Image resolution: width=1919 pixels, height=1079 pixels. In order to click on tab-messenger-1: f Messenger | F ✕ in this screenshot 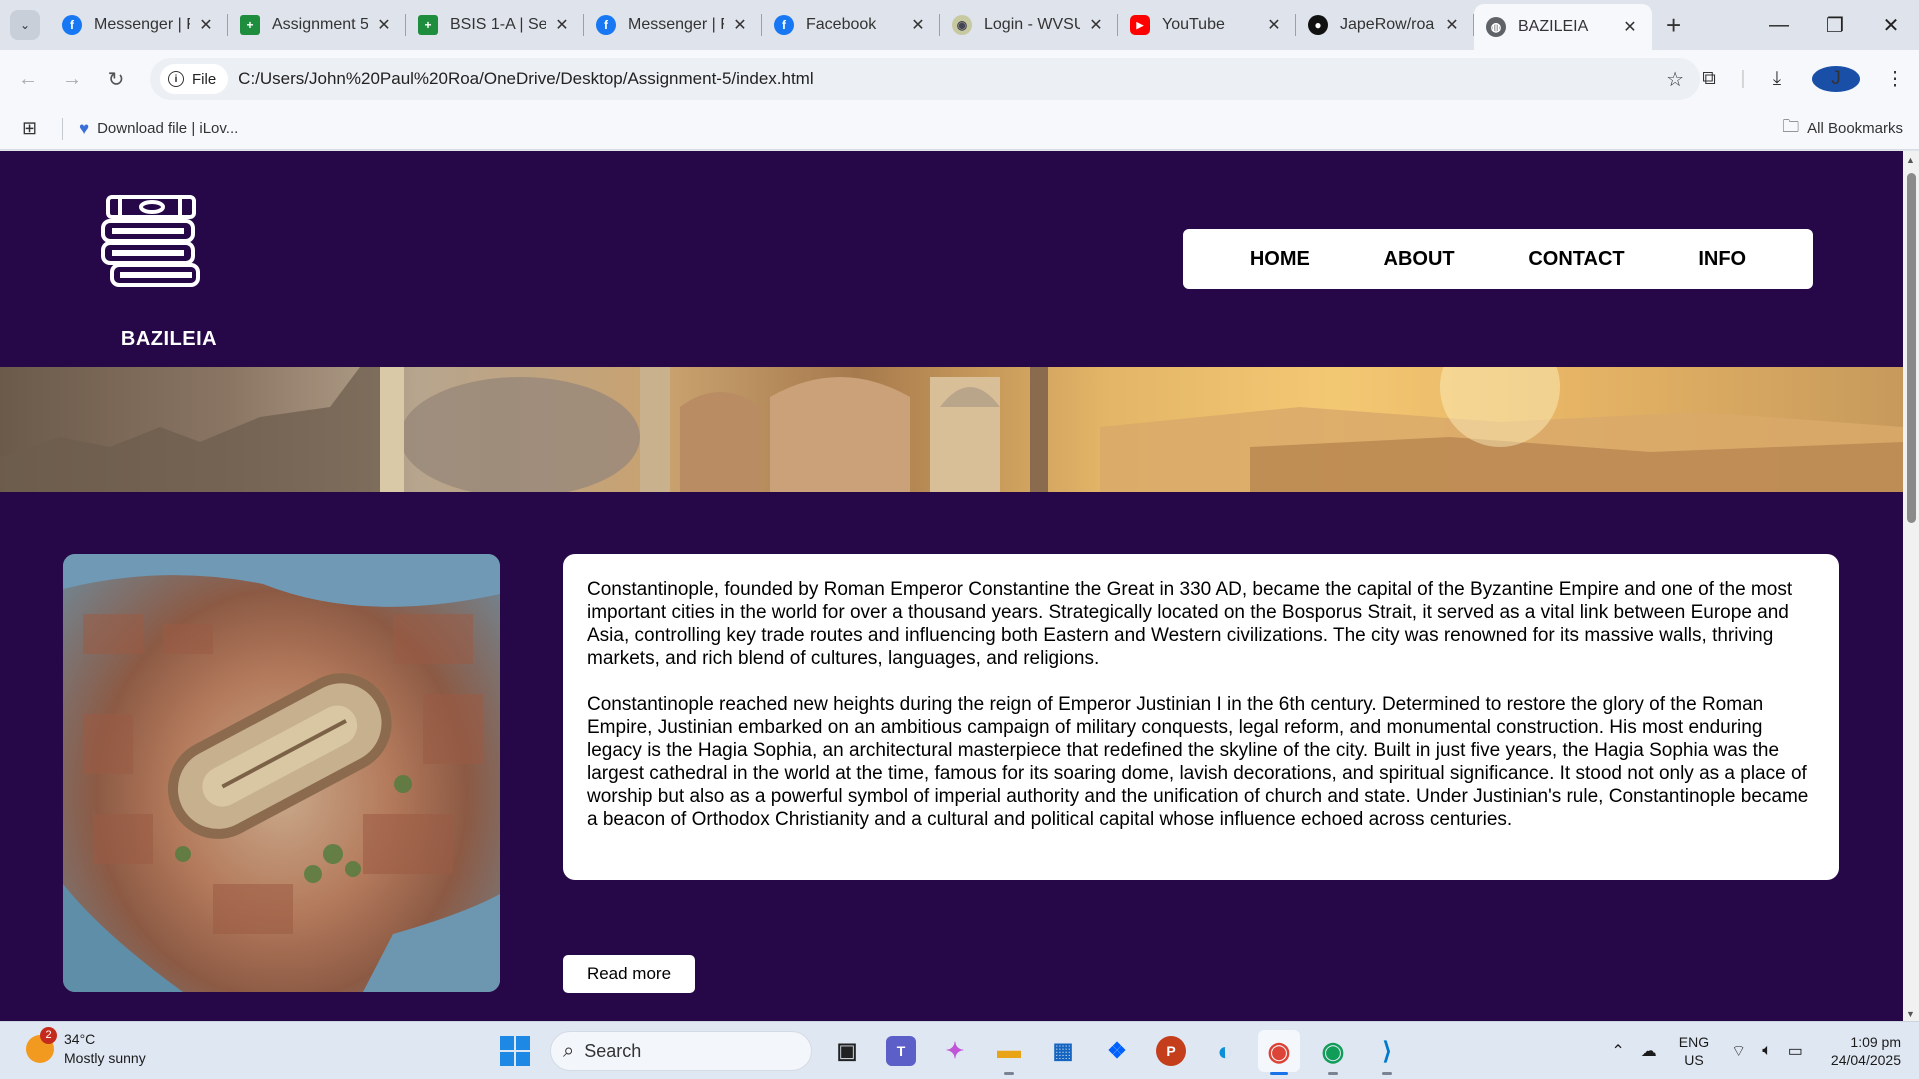, I will do `click(139, 25)`.